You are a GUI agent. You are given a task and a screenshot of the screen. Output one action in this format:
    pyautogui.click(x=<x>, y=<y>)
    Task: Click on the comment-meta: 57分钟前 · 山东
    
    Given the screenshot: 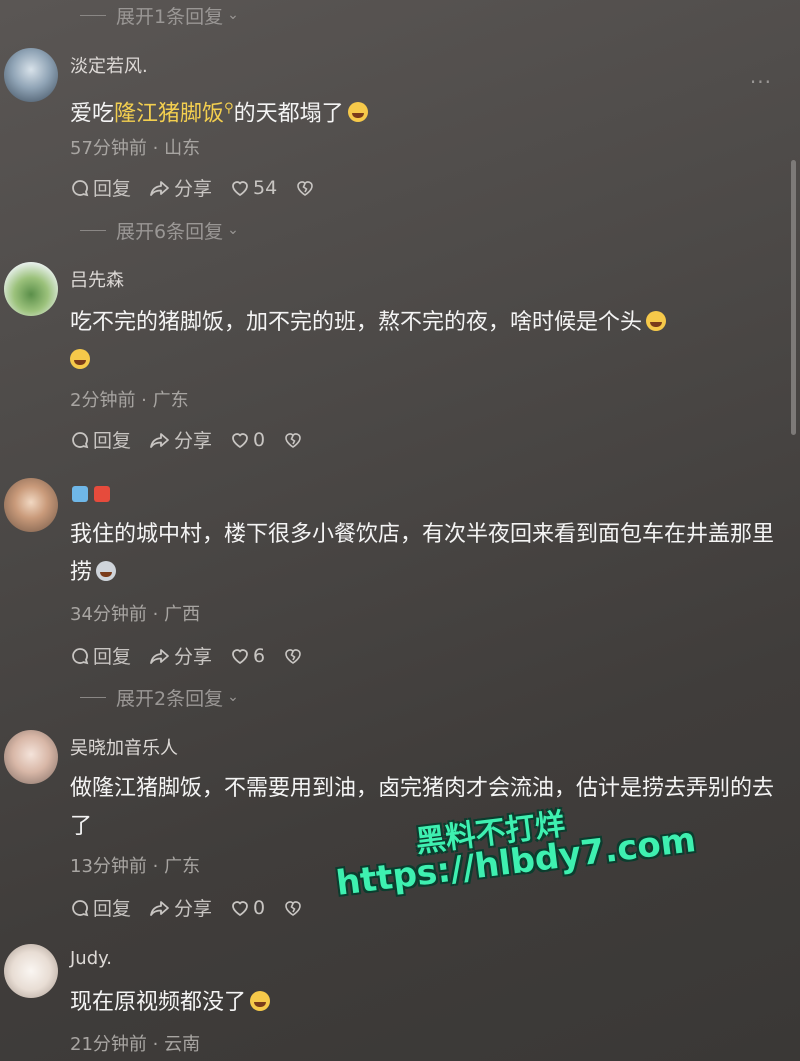 What is the action you would take?
    pyautogui.click(x=135, y=148)
    